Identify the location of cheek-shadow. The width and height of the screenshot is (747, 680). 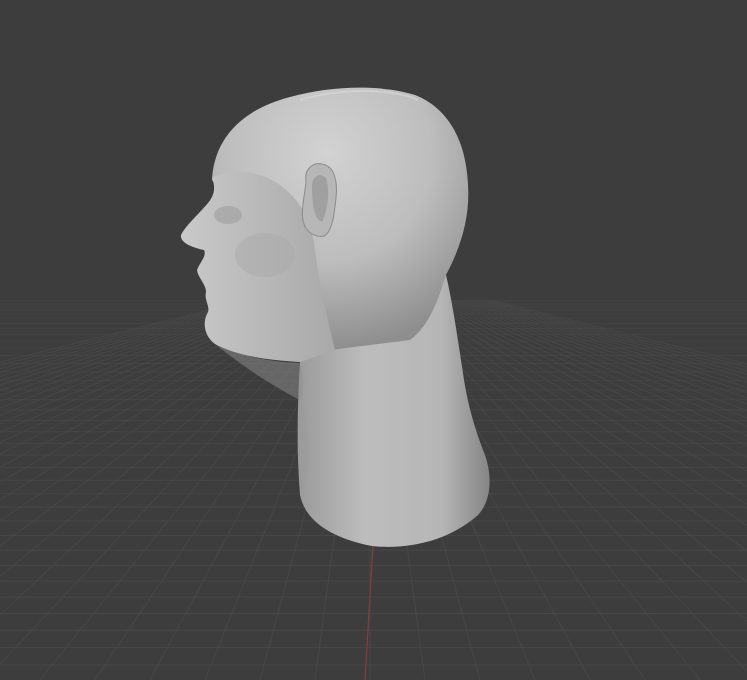
(265, 255).